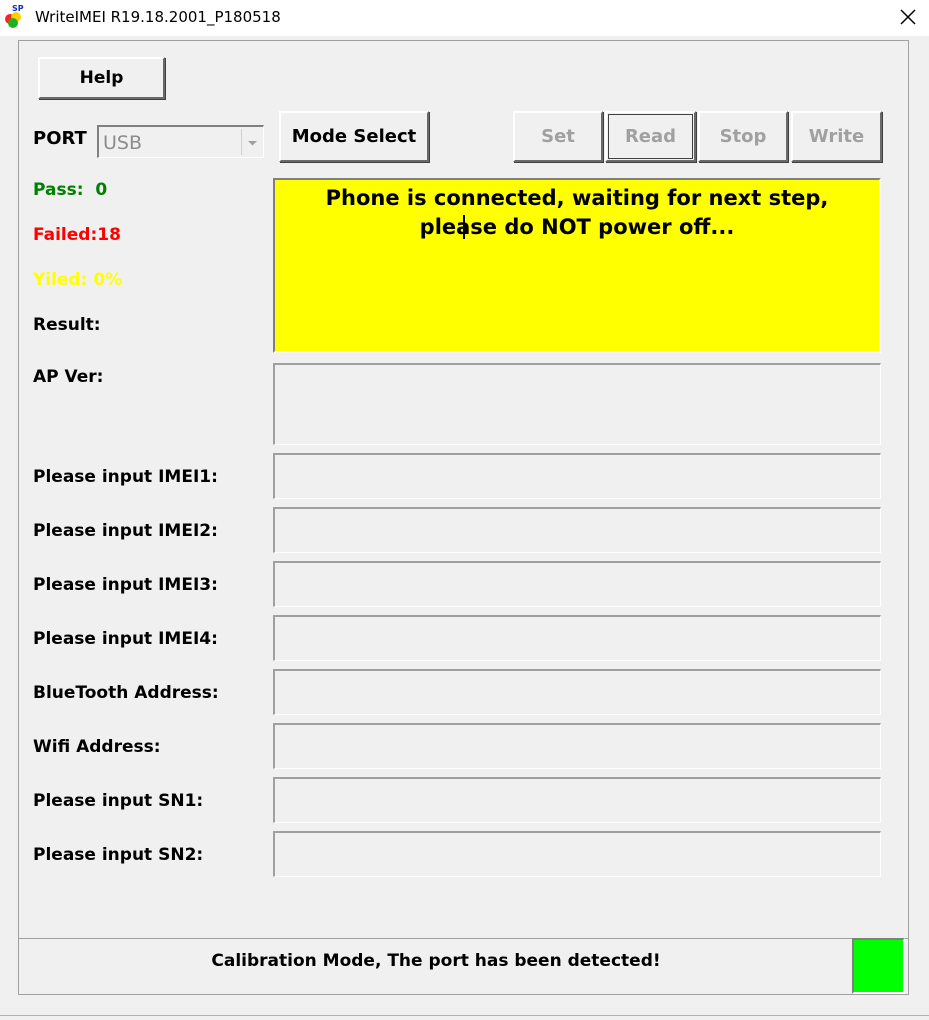 This screenshot has height=1020, width=929. What do you see at coordinates (577, 638) in the screenshot?
I see `imei4-input` at bounding box center [577, 638].